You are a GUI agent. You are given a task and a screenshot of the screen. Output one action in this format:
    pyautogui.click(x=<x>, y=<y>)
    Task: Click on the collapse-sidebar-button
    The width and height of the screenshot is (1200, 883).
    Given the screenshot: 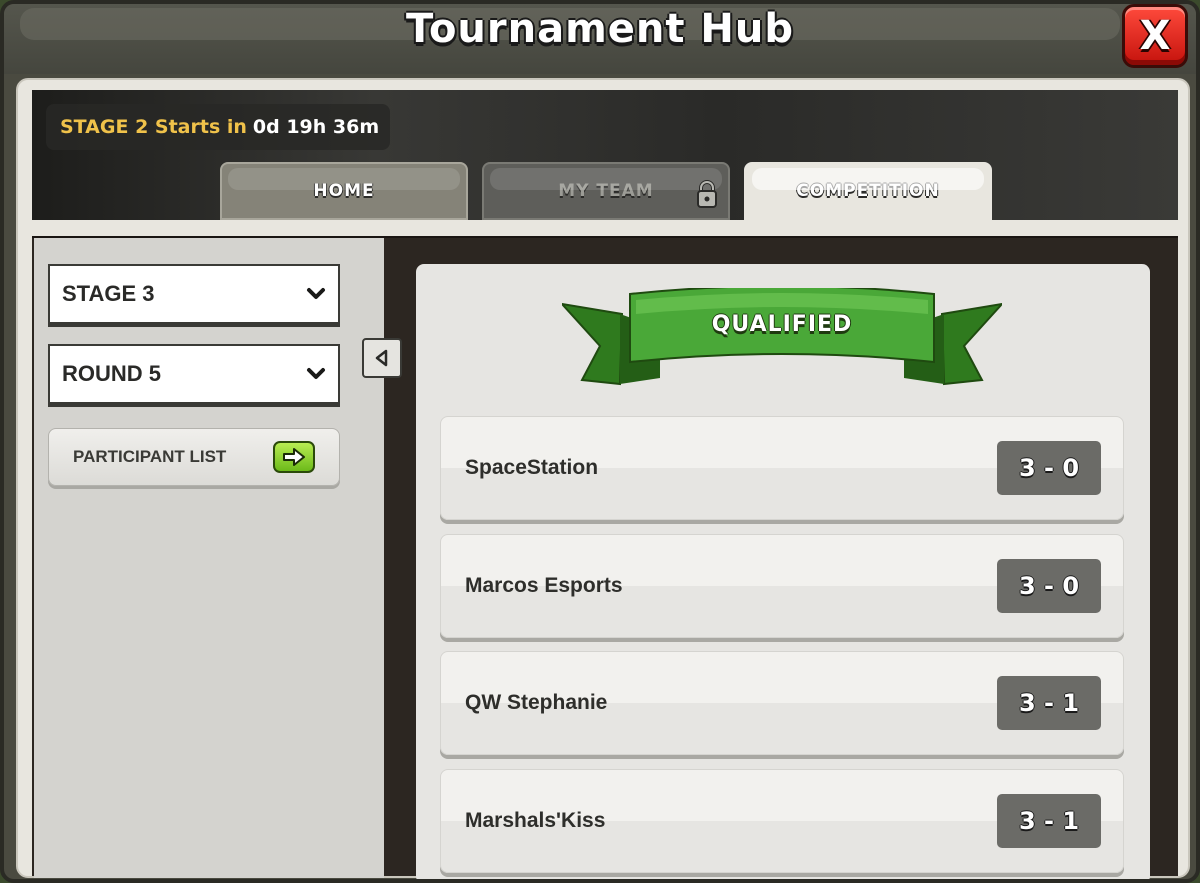 What is the action you would take?
    pyautogui.click(x=382, y=358)
    